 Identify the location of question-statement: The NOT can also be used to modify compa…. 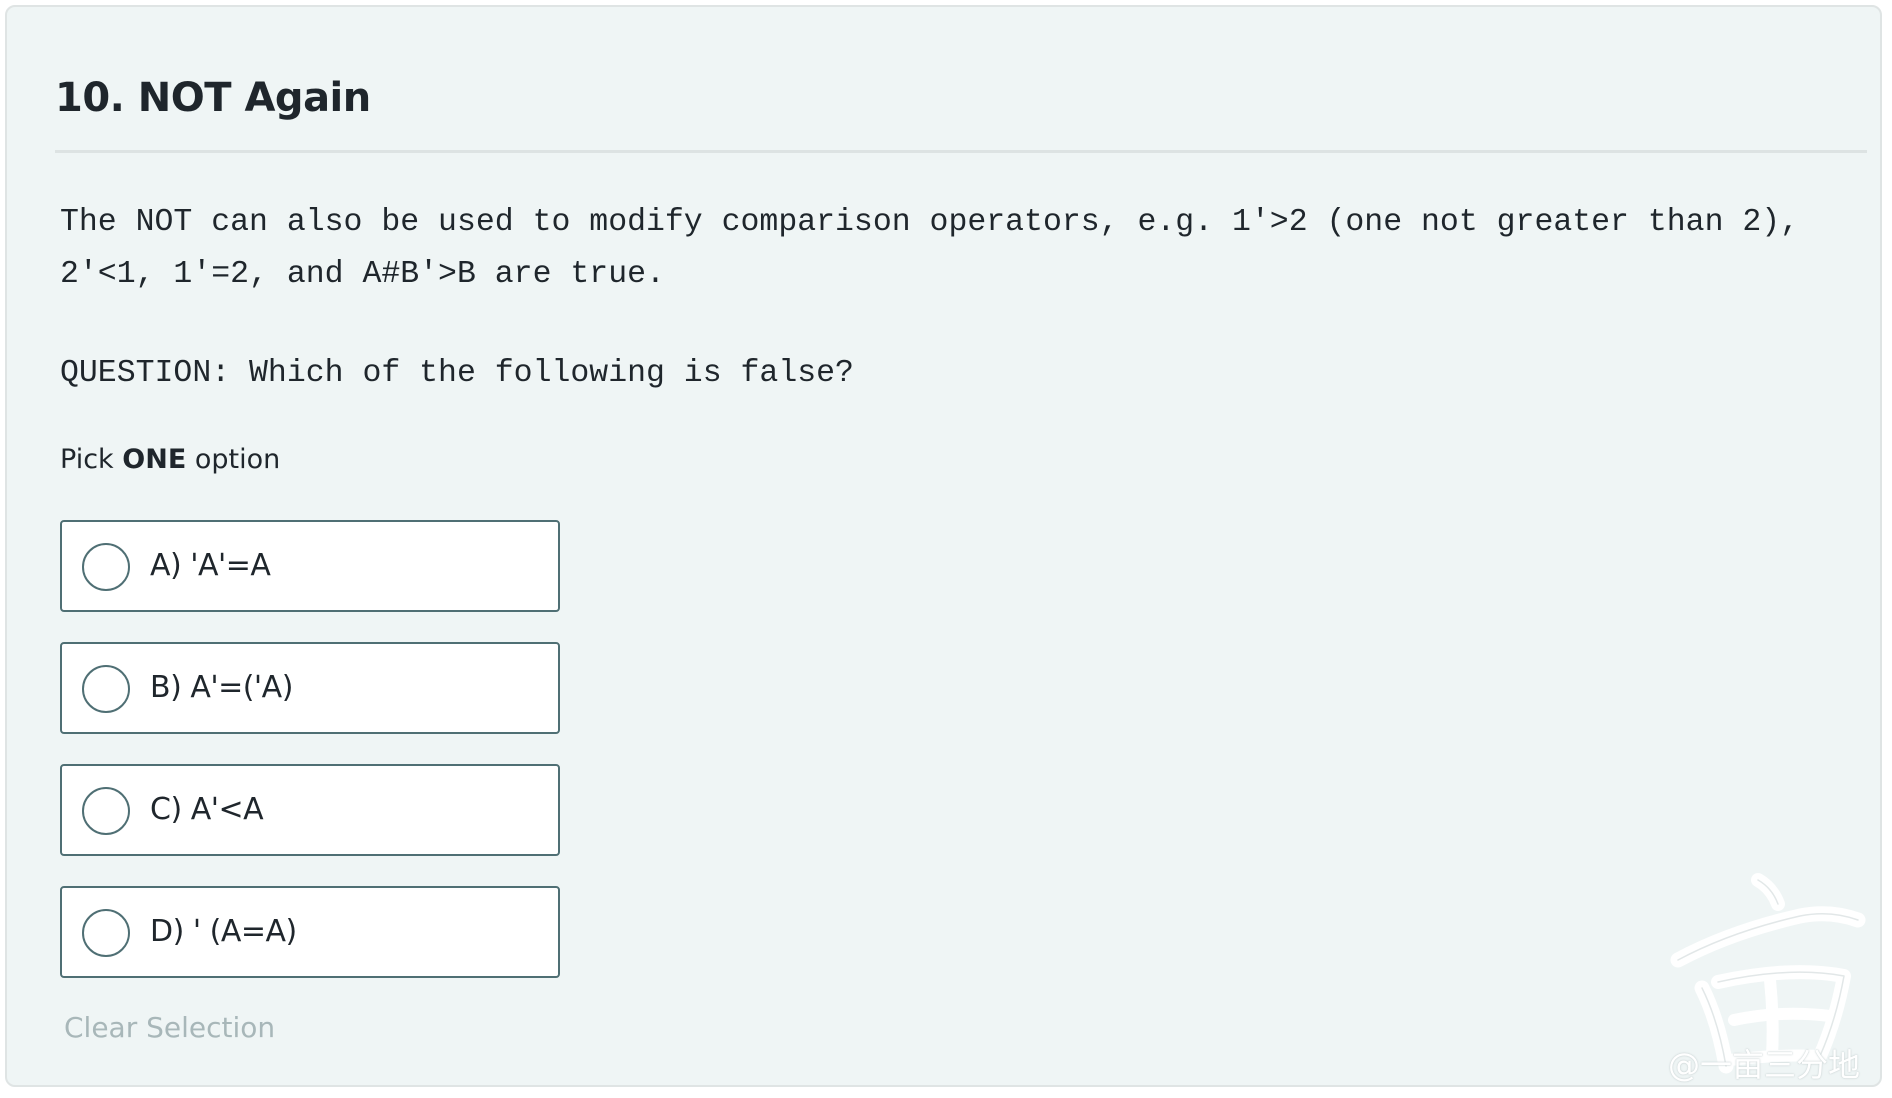
(965, 249).